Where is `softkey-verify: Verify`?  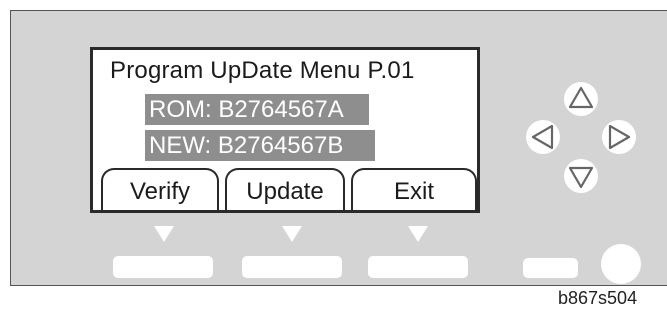 softkey-verify: Verify is located at coordinates (160, 189).